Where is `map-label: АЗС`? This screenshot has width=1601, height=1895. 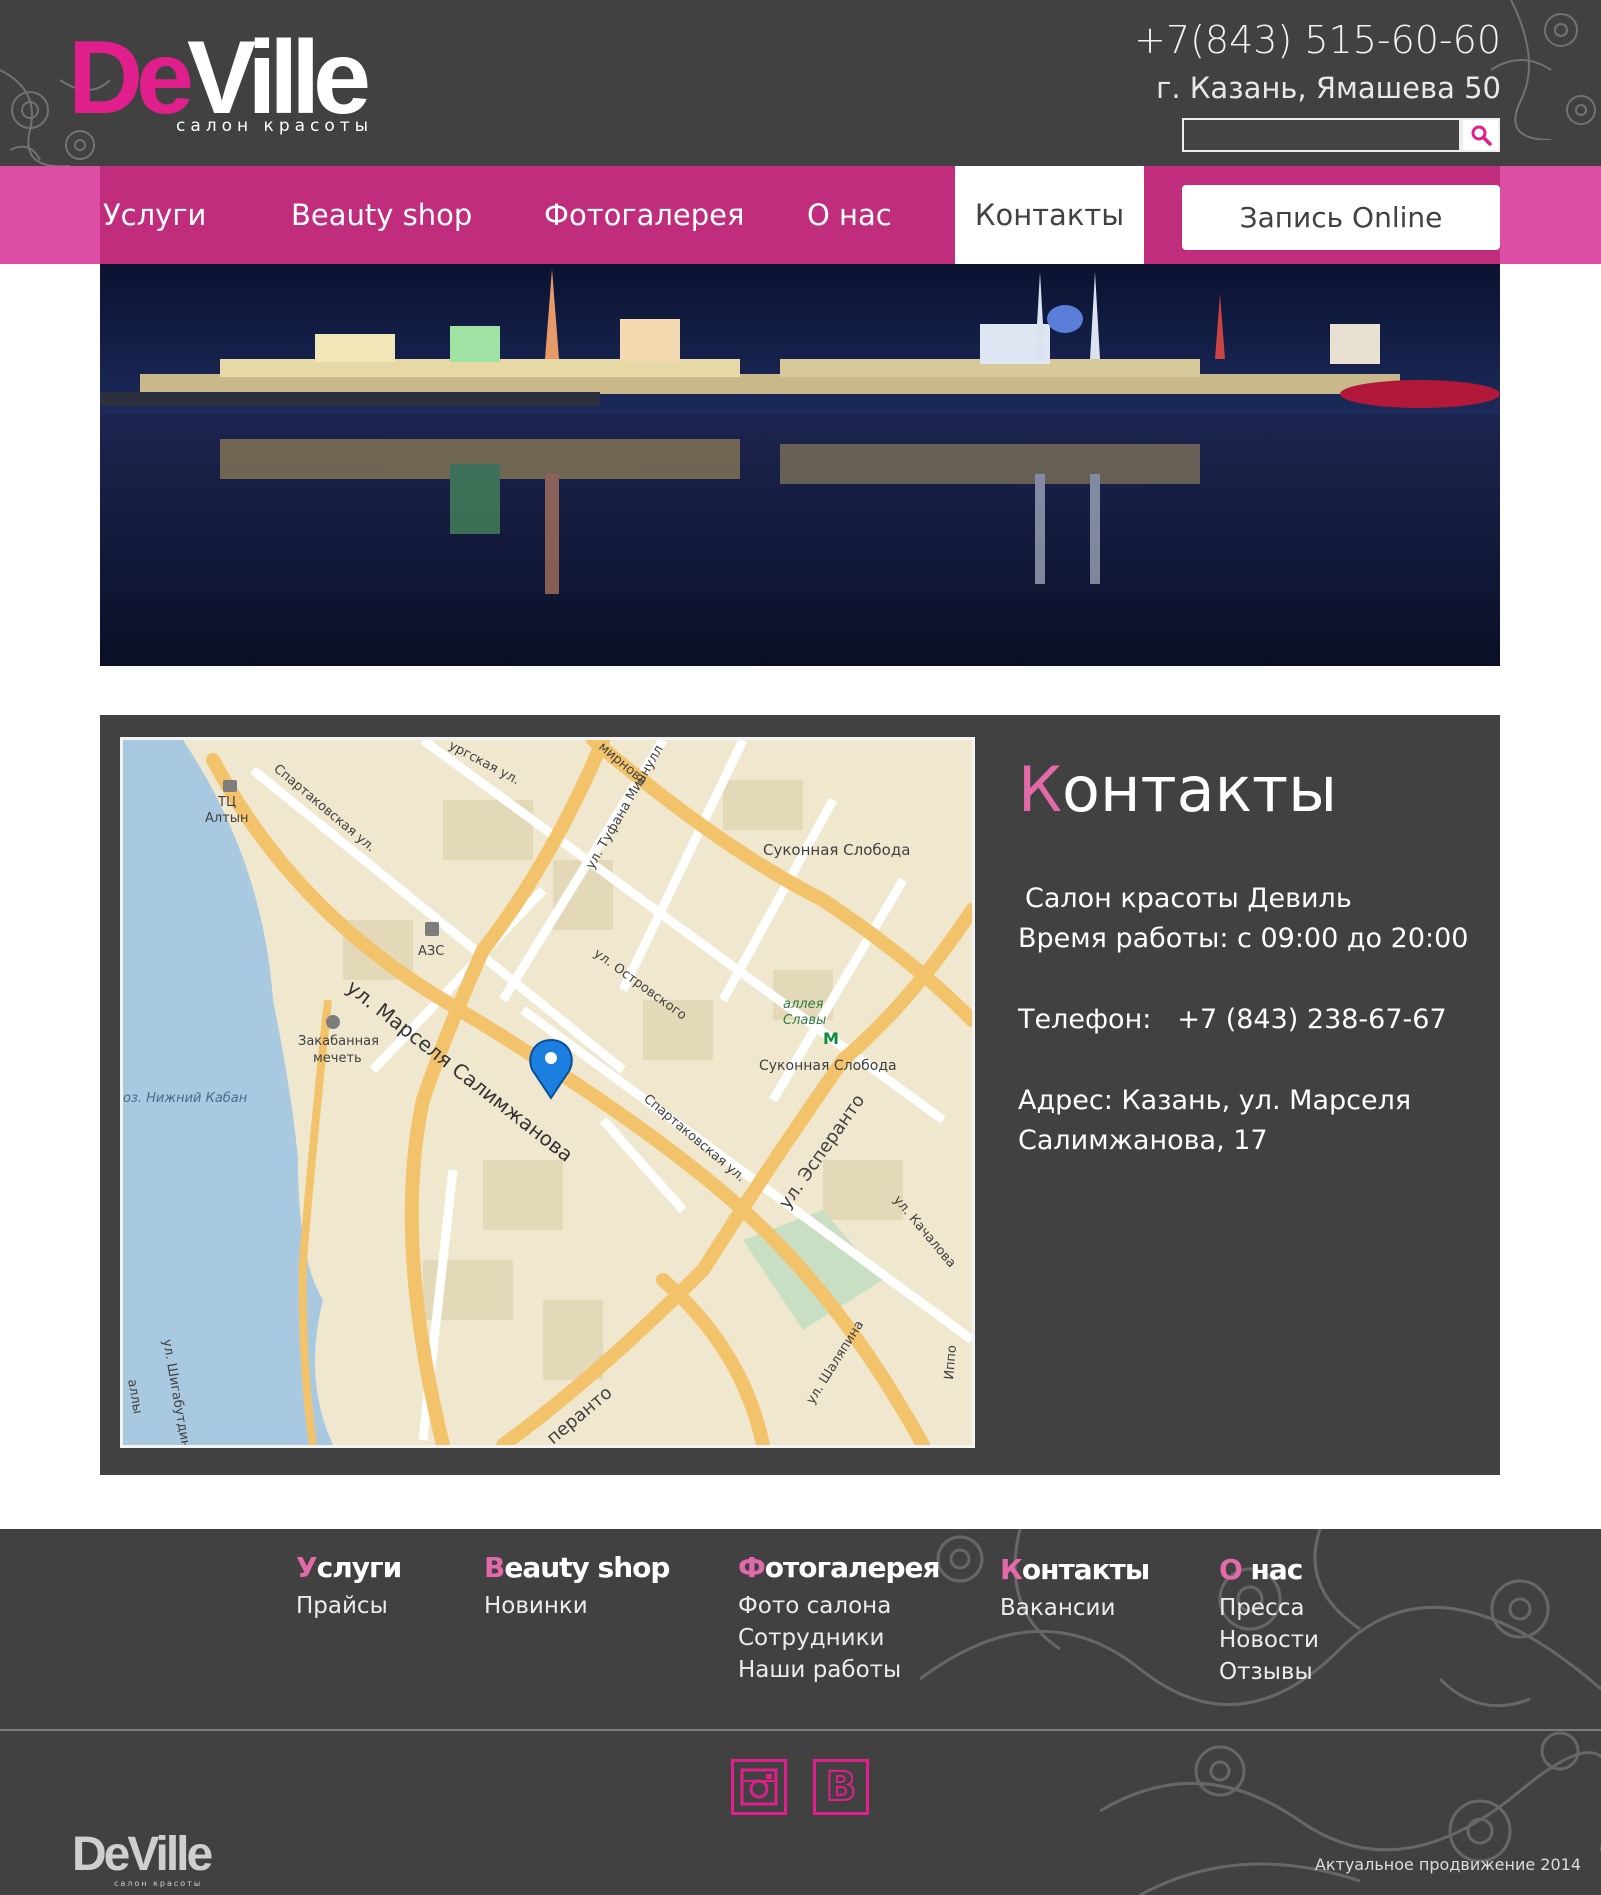
map-label: АЗС is located at coordinates (431, 951).